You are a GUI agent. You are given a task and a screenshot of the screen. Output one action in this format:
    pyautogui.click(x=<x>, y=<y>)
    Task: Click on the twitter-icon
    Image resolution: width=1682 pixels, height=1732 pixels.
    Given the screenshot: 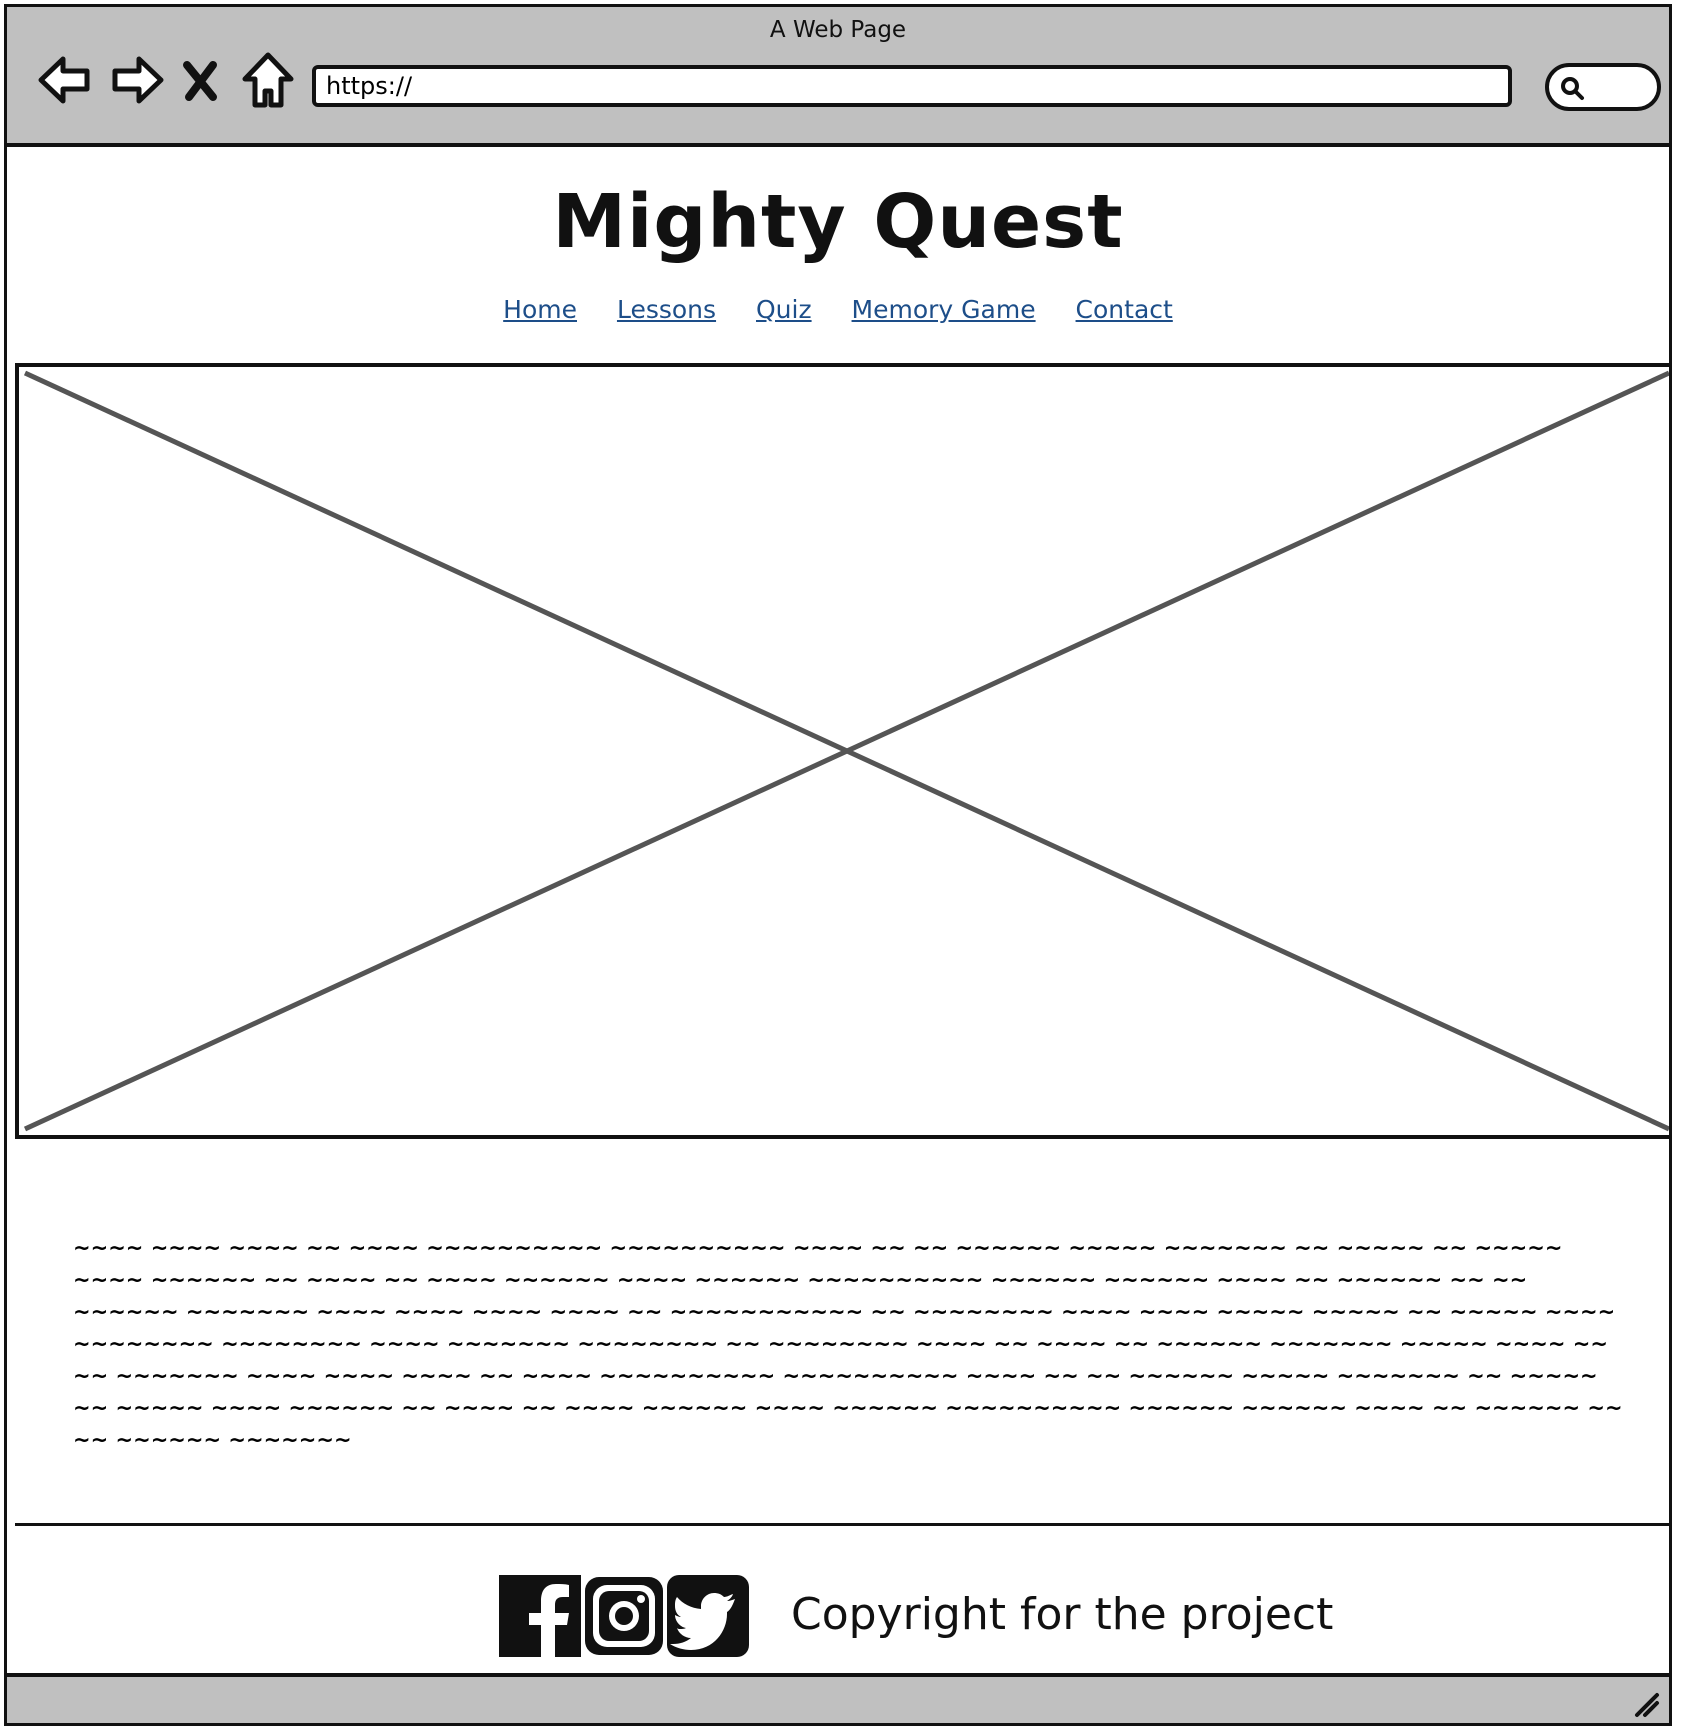 What is the action you would take?
    pyautogui.click(x=708, y=1616)
    